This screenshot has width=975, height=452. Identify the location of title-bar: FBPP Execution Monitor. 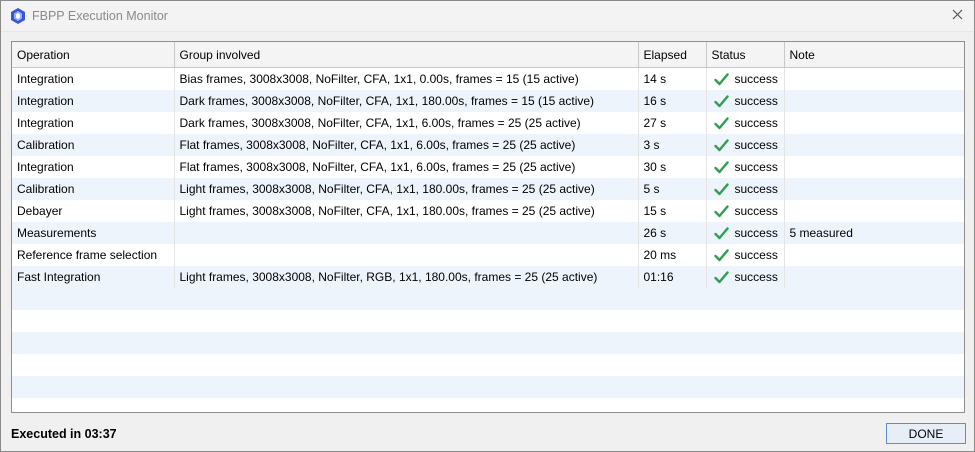
(487, 16).